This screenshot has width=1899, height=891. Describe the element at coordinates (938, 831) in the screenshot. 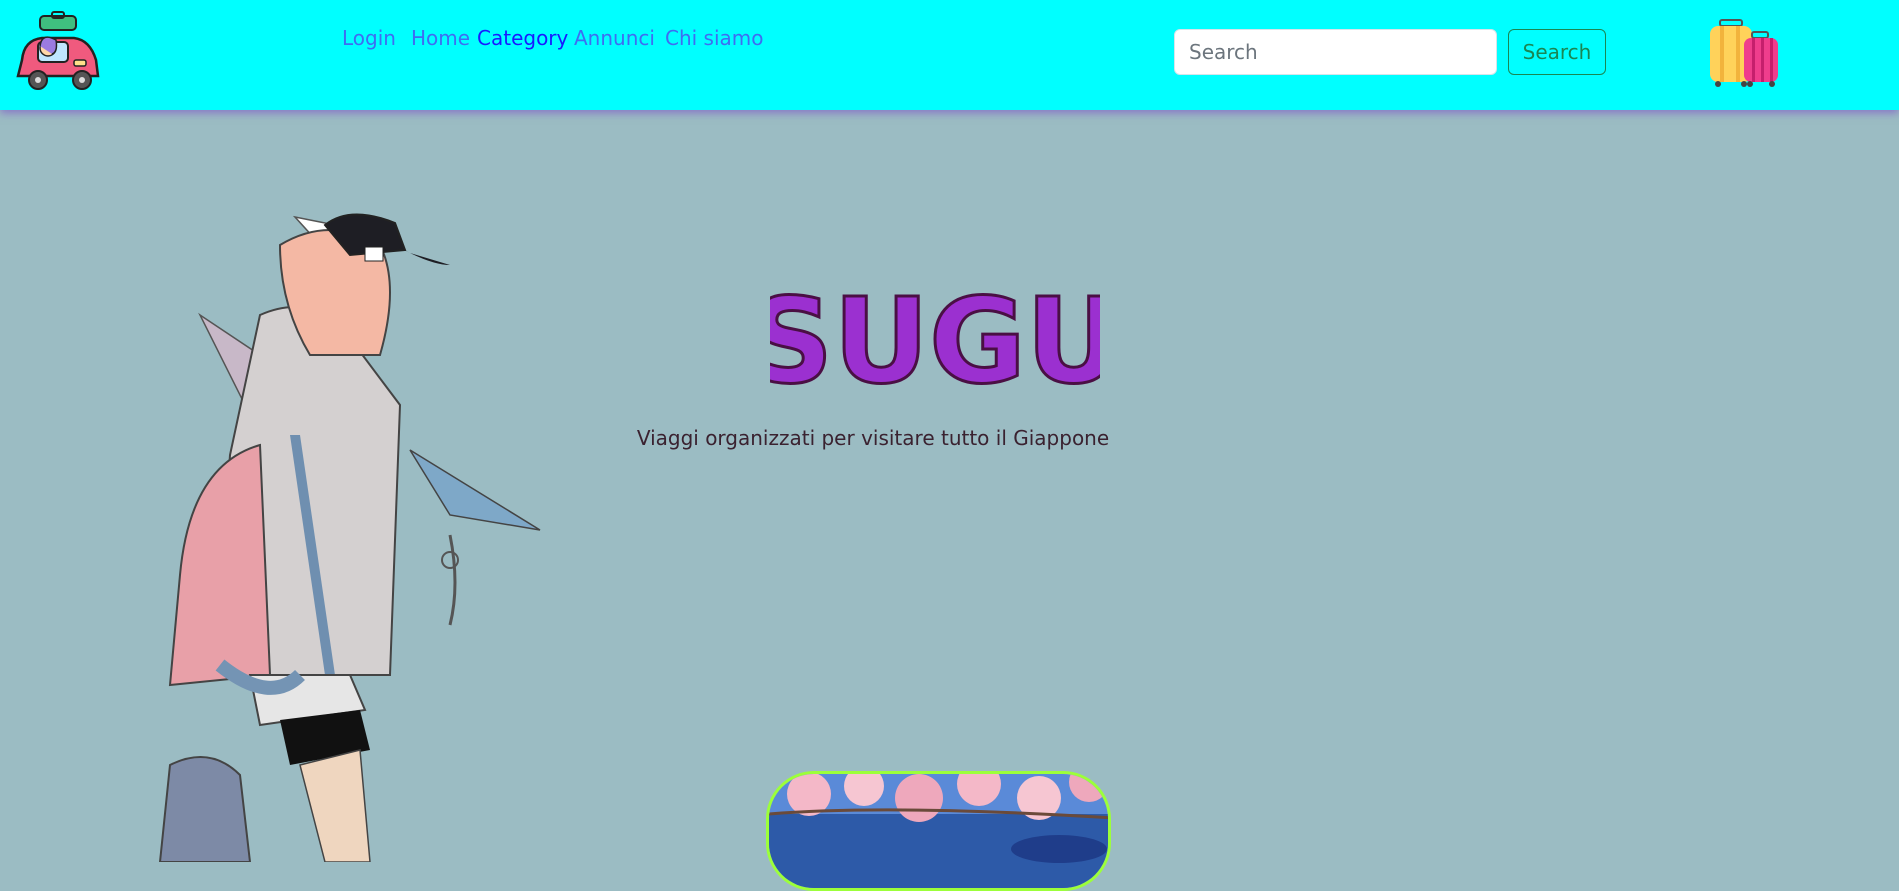

I see `cherry-blossom-photo` at that location.